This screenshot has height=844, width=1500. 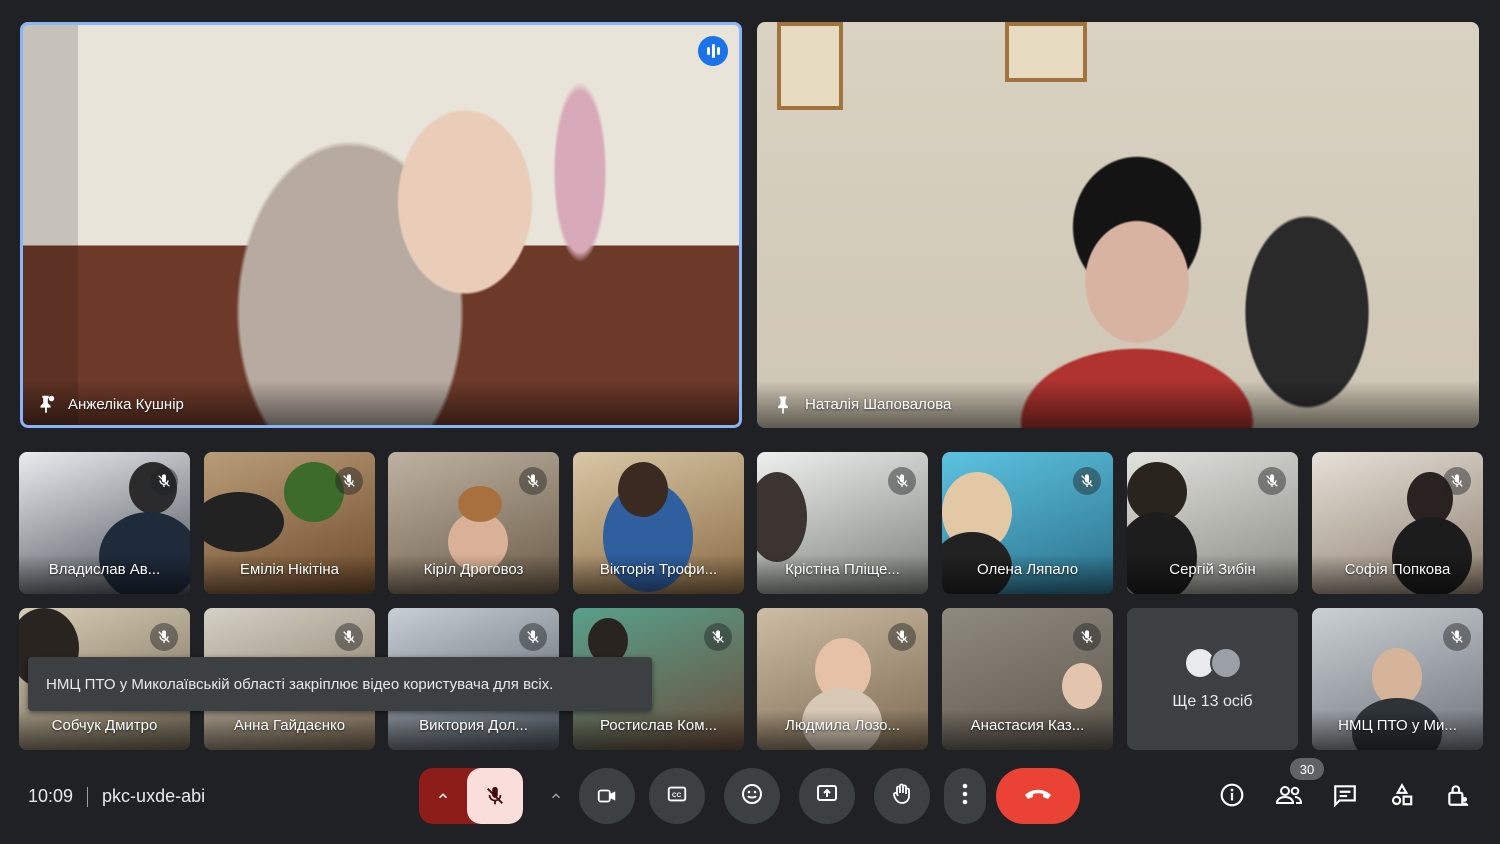 I want to click on camera-icon, so click(x=607, y=796).